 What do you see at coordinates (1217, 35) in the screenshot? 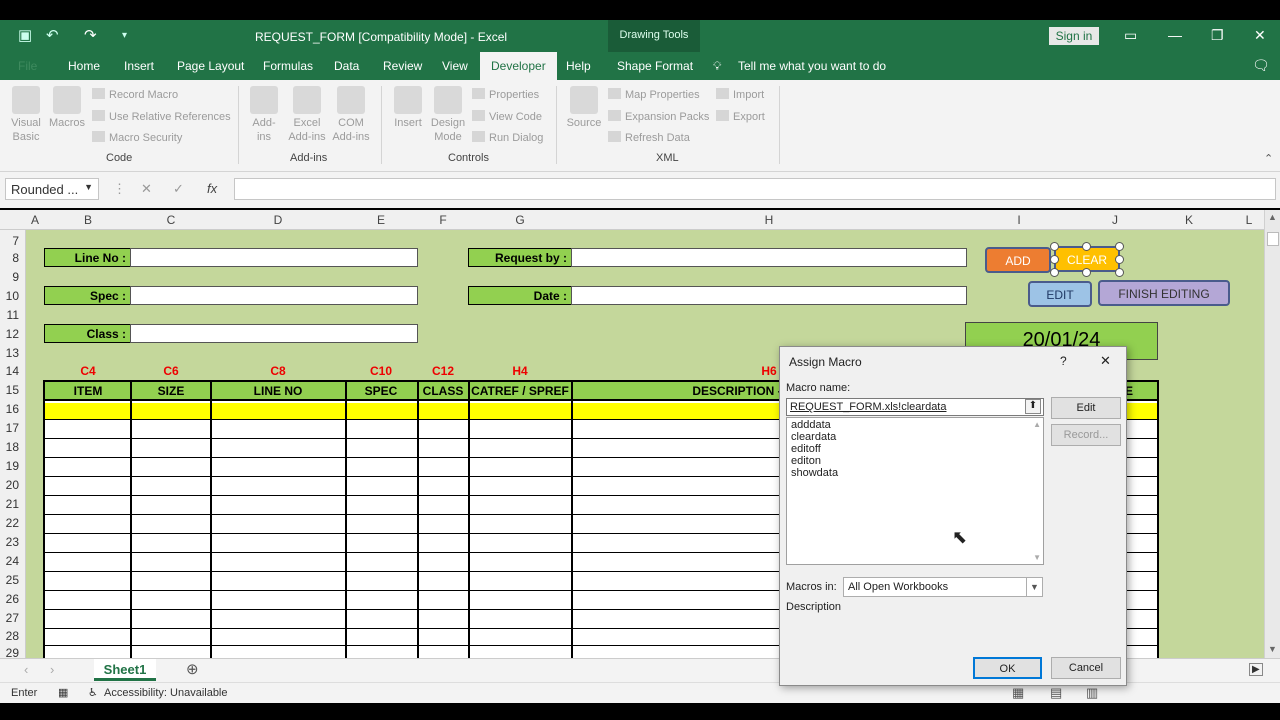
I see `restore-icon: ❐` at bounding box center [1217, 35].